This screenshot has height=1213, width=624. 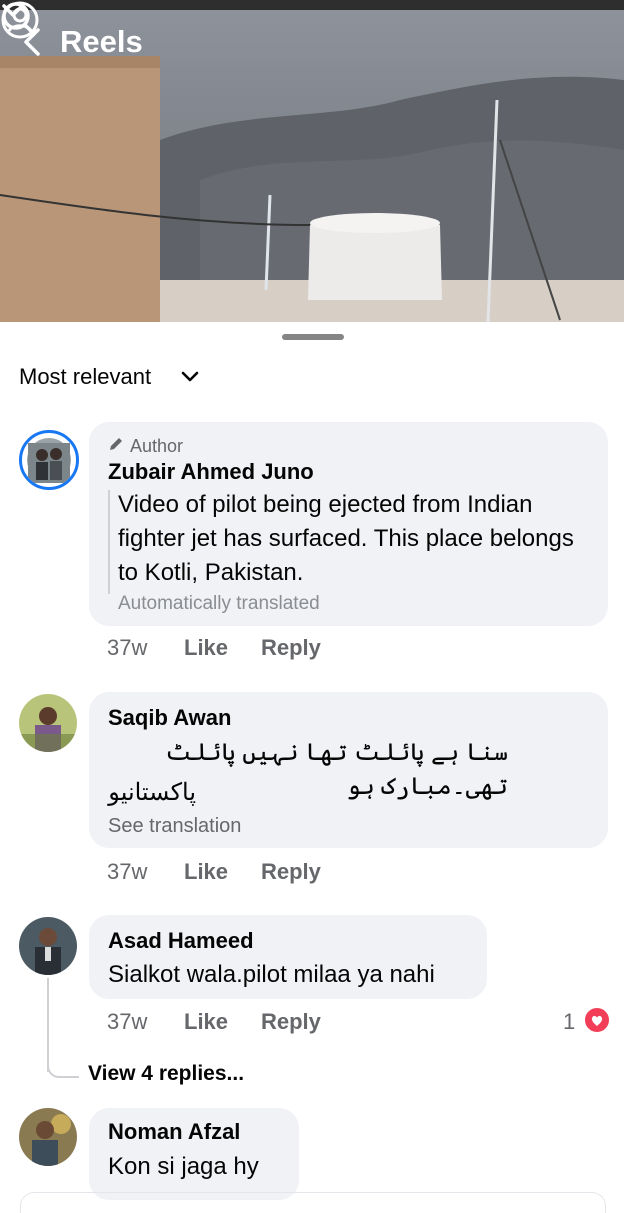 What do you see at coordinates (313, 1202) in the screenshot?
I see `comment-composer` at bounding box center [313, 1202].